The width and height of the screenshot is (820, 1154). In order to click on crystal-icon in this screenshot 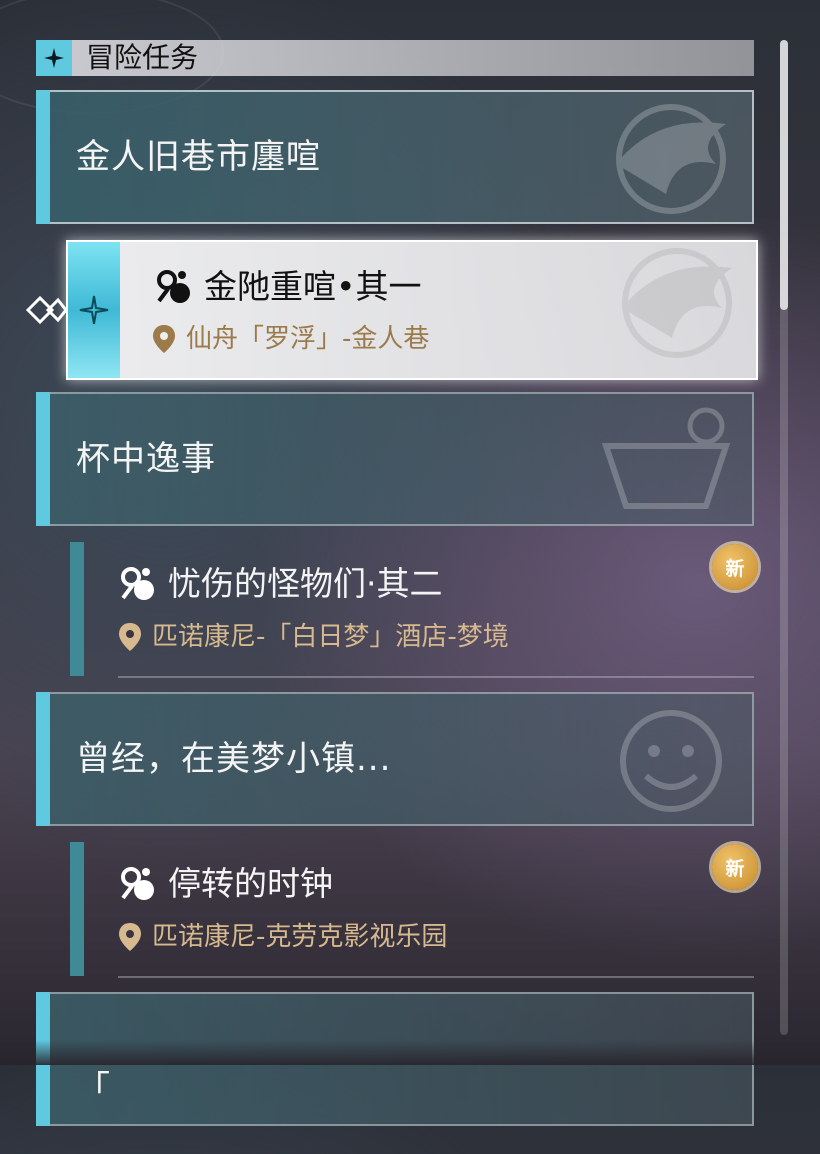, I will do `click(94, 310)`.